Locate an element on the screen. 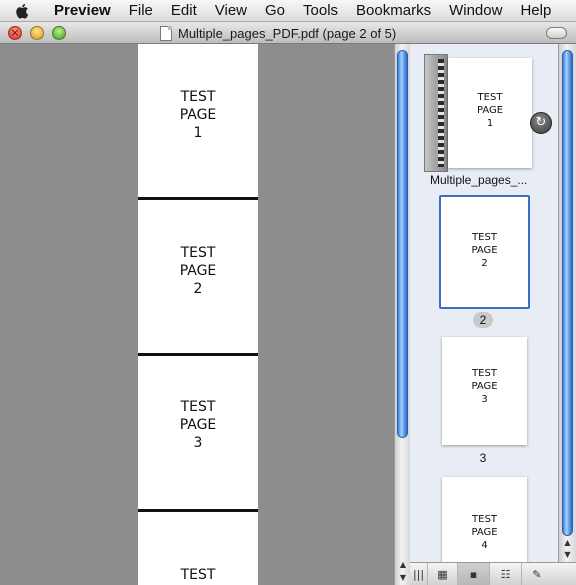  page-4-text: TEST 4 is located at coordinates (198, 575).